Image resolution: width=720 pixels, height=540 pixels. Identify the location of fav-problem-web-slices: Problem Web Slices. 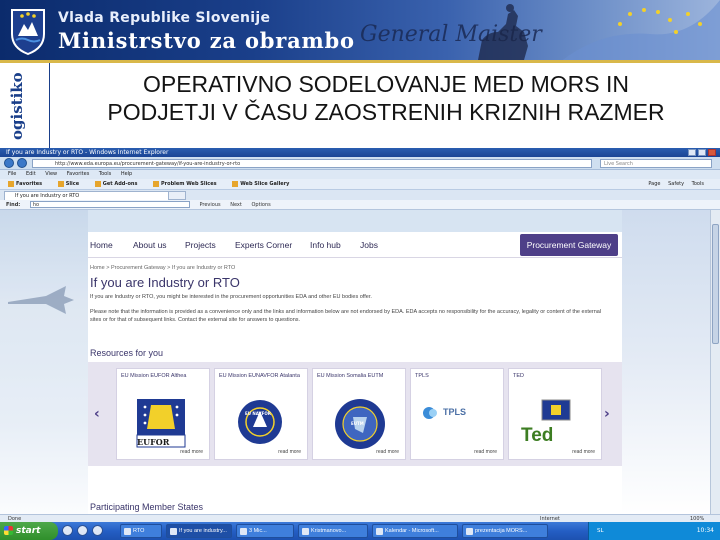
(185, 183).